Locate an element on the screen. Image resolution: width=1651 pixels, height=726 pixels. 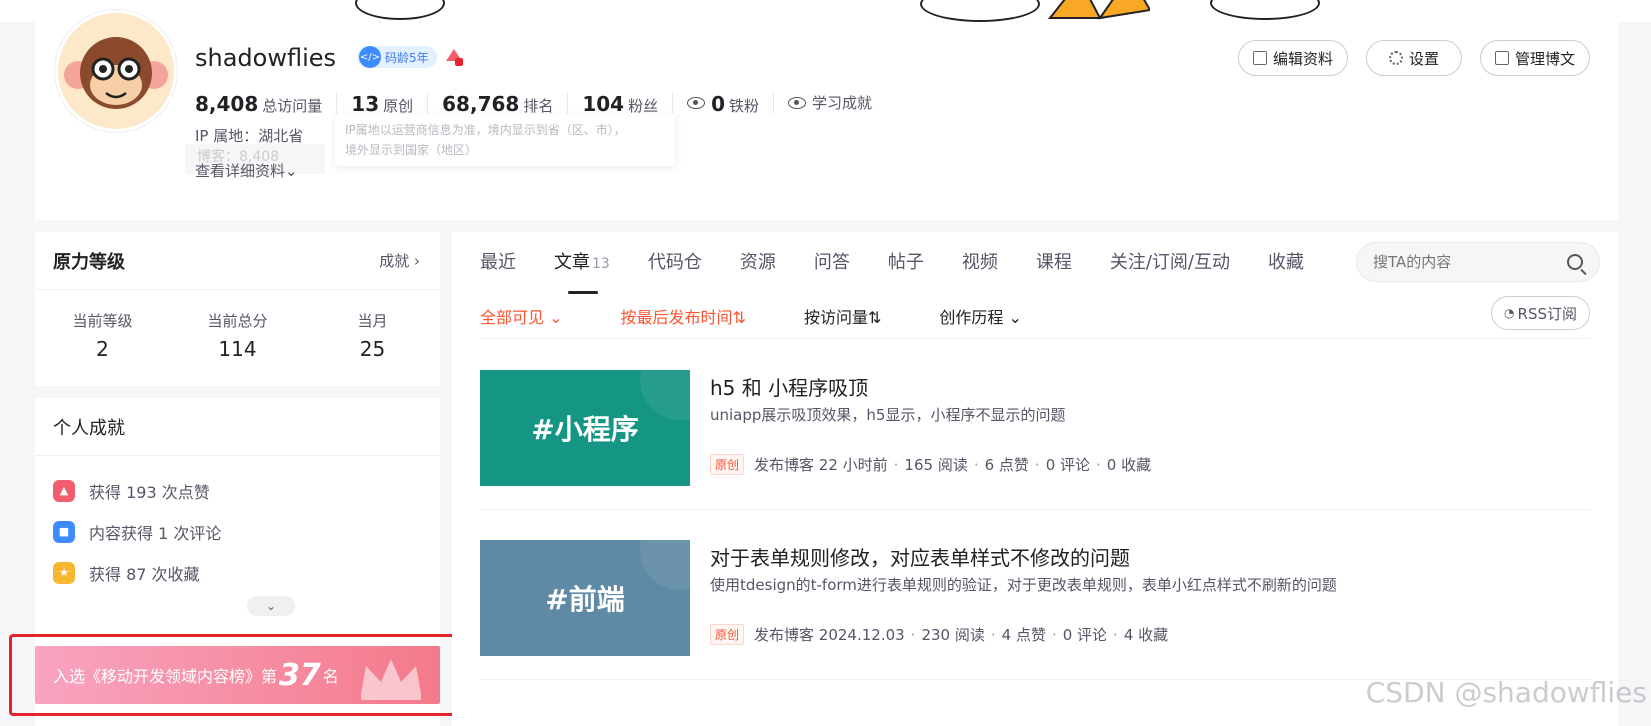
tab-courses: 课程 is located at coordinates (1054, 268).